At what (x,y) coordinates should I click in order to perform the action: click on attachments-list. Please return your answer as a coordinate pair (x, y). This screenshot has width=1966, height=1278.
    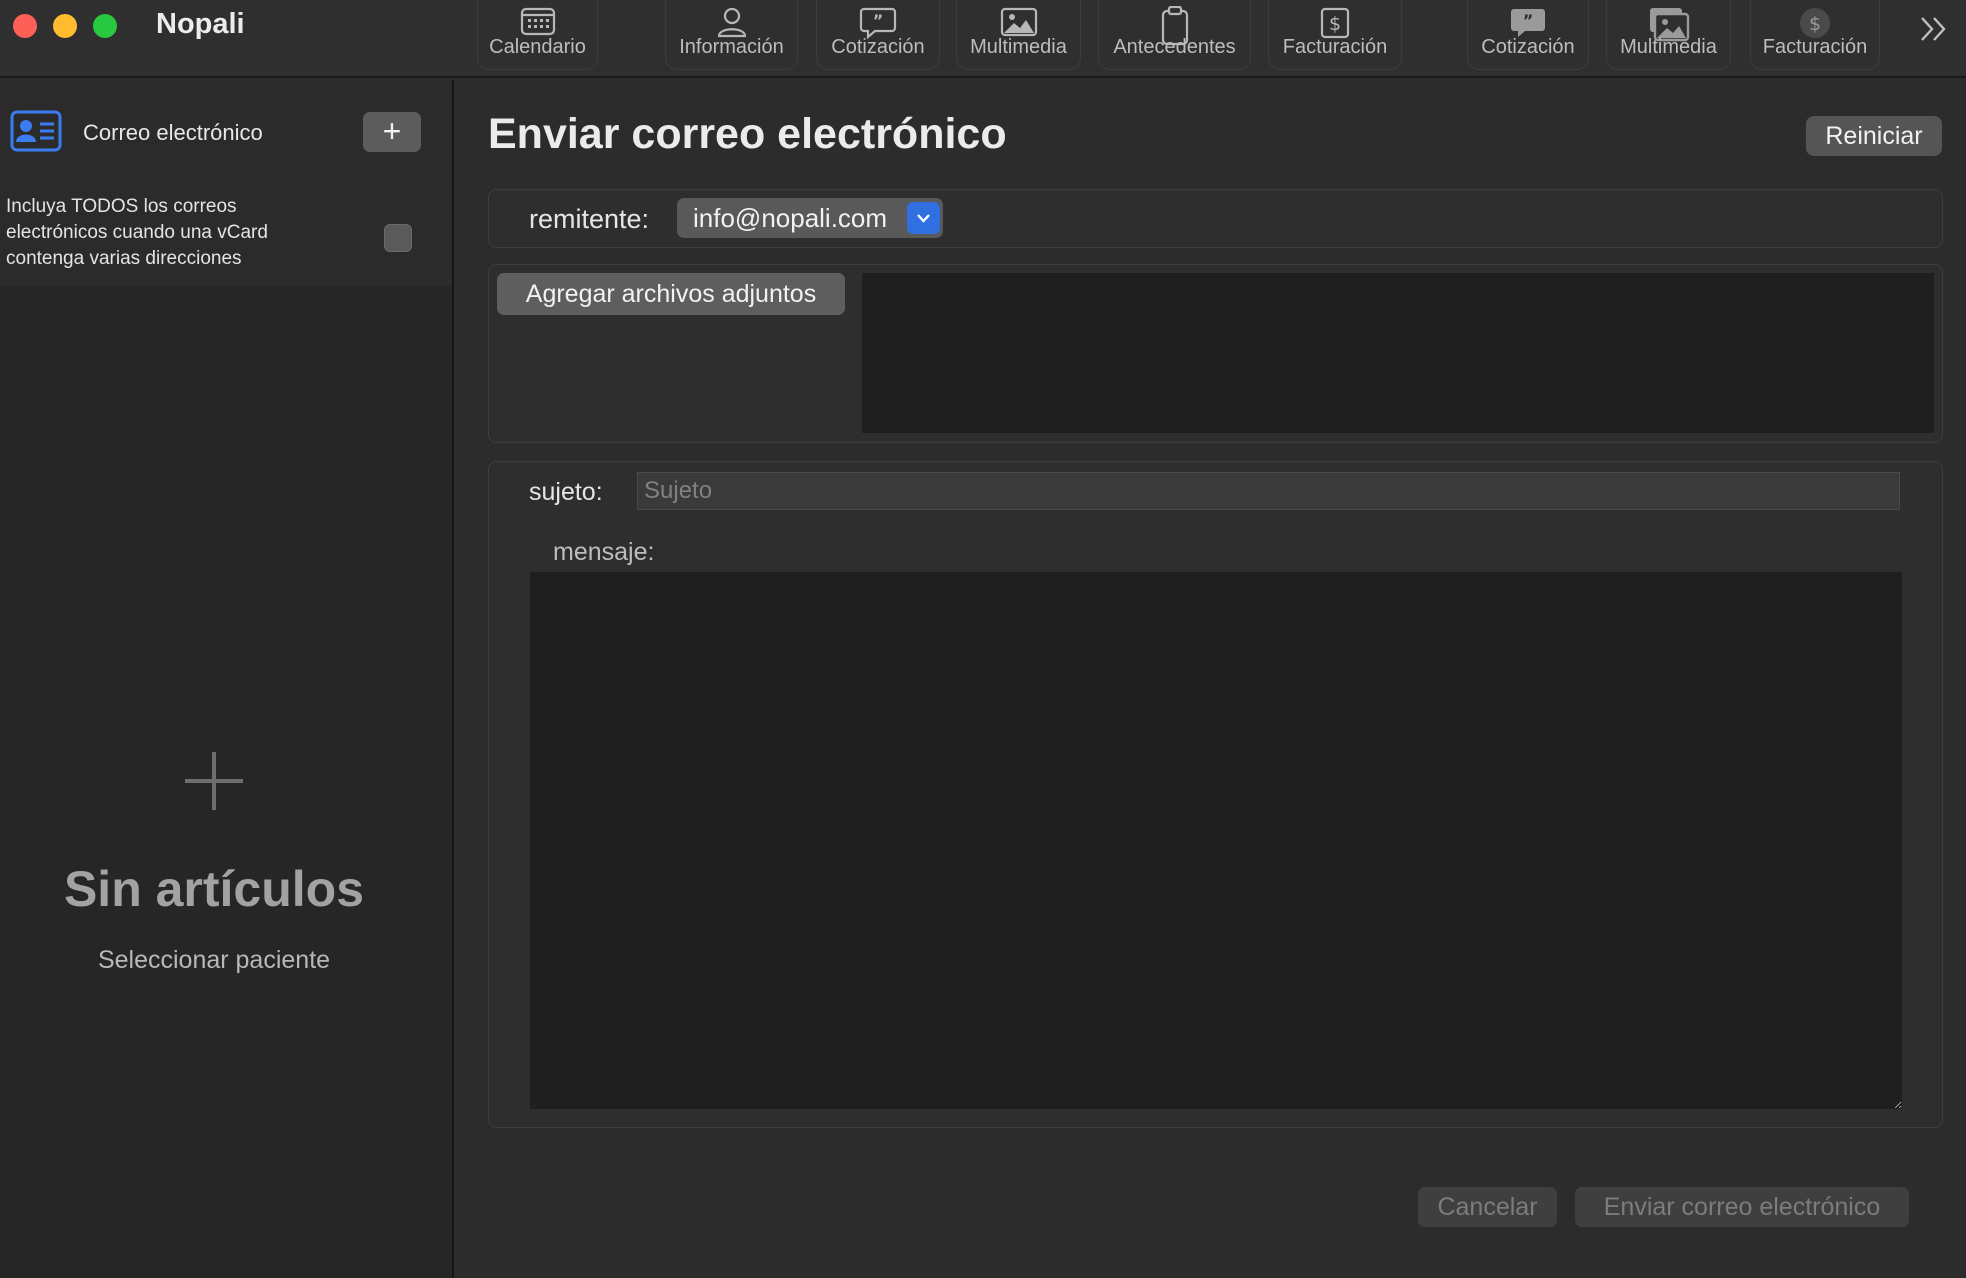
    Looking at the image, I should click on (1398, 353).